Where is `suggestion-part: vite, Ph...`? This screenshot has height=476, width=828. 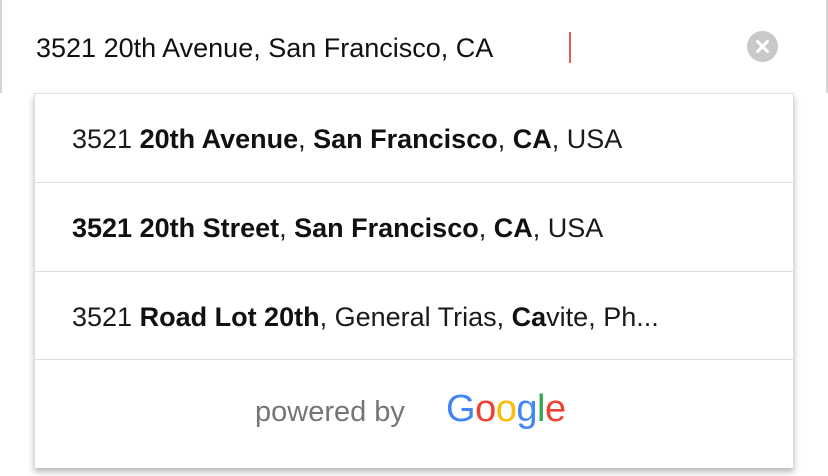
suggestion-part: vite, Ph... is located at coordinates (602, 317).